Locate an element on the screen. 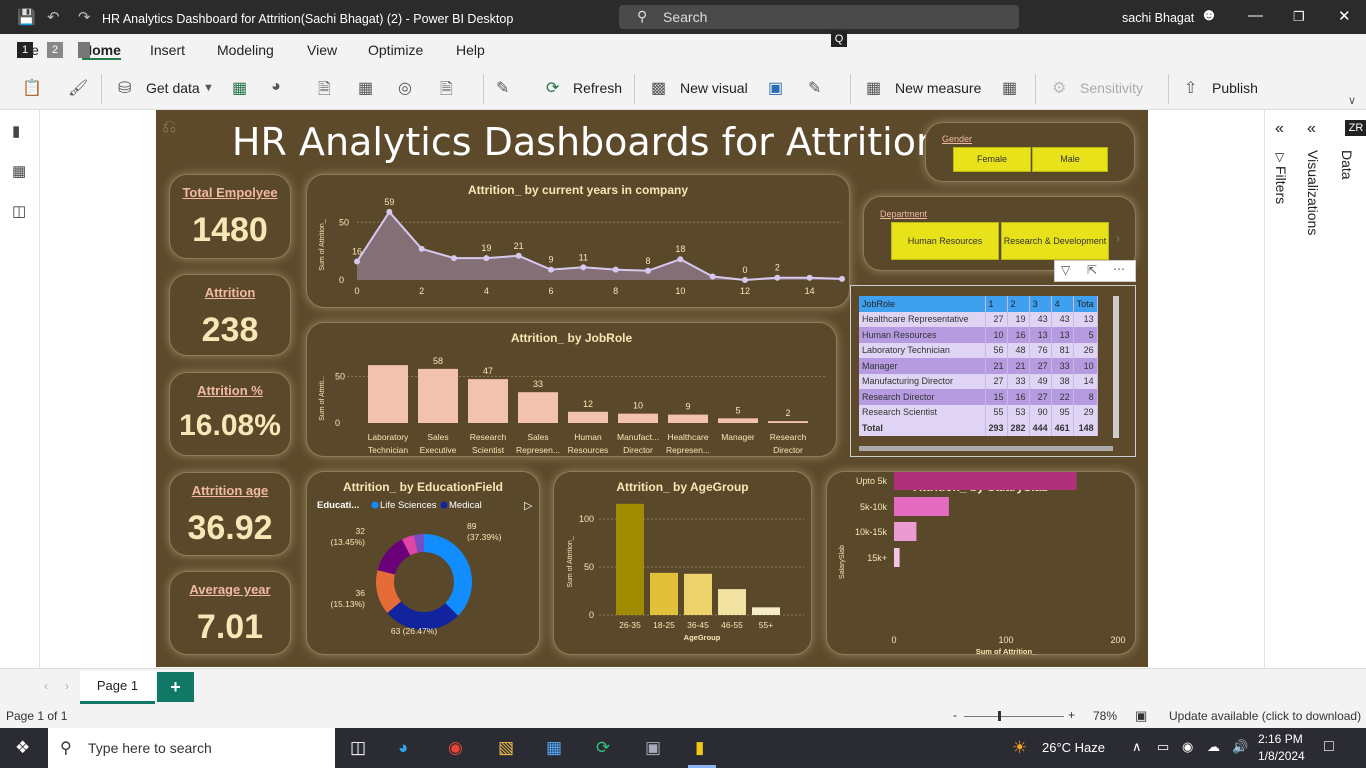  search-box: ⚲ Search is located at coordinates (819, 17).